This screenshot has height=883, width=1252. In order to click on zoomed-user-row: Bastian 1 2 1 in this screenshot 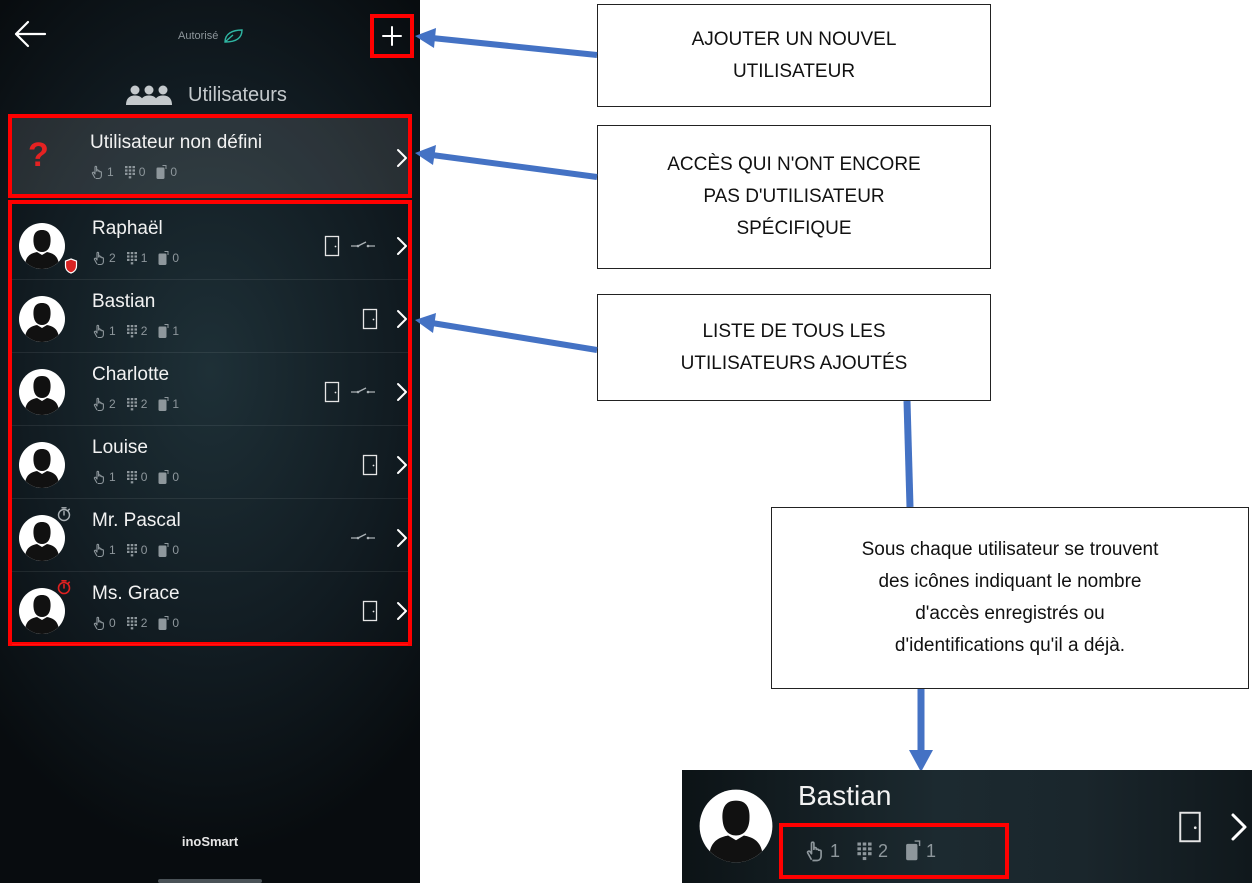, I will do `click(967, 826)`.